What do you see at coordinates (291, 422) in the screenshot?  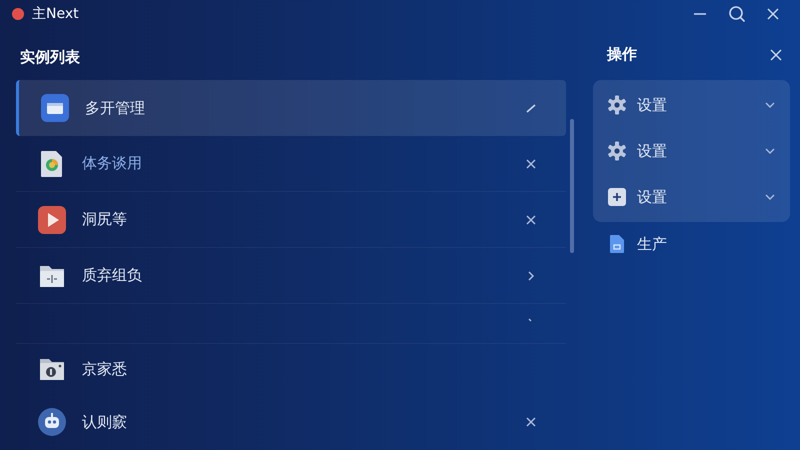 I see `list-item: 认则窾` at bounding box center [291, 422].